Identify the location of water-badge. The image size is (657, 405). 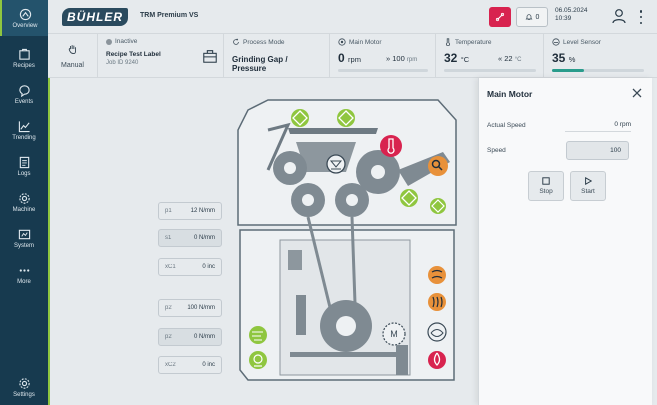
(437, 332).